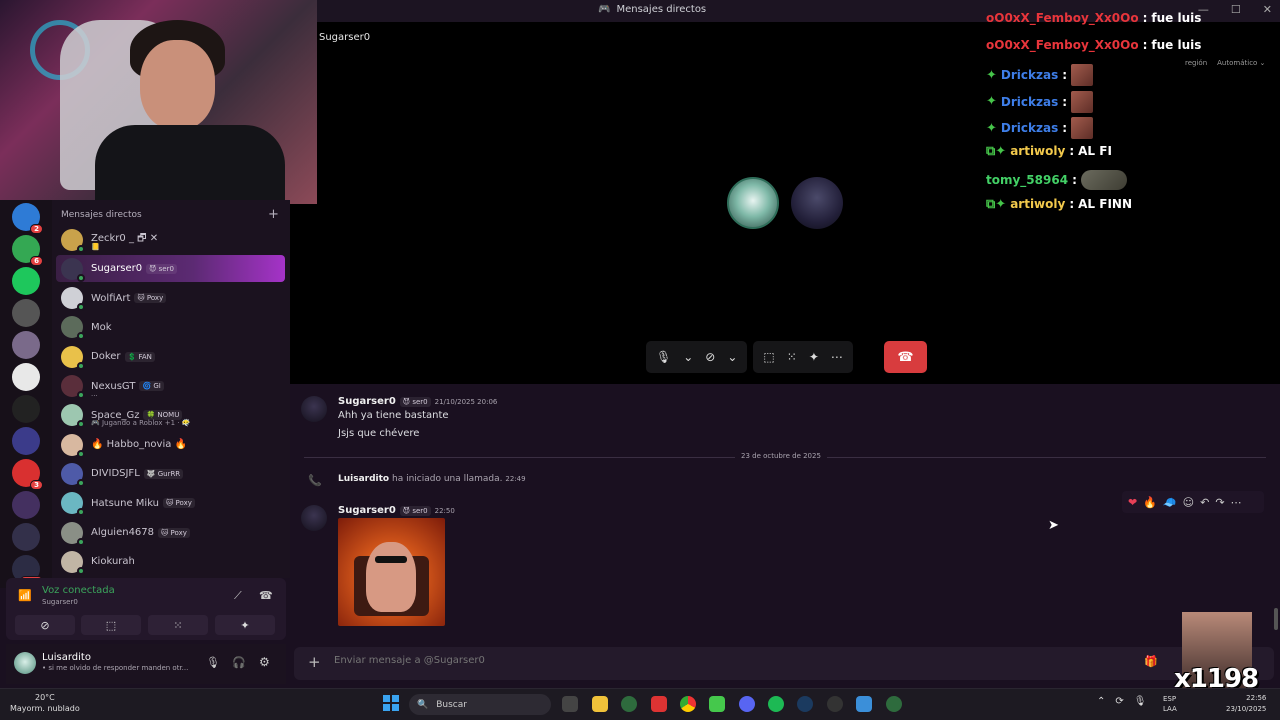 The height and width of the screenshot is (720, 1280). What do you see at coordinates (60, 602) in the screenshot?
I see `voice-channel: Sugarser0` at bounding box center [60, 602].